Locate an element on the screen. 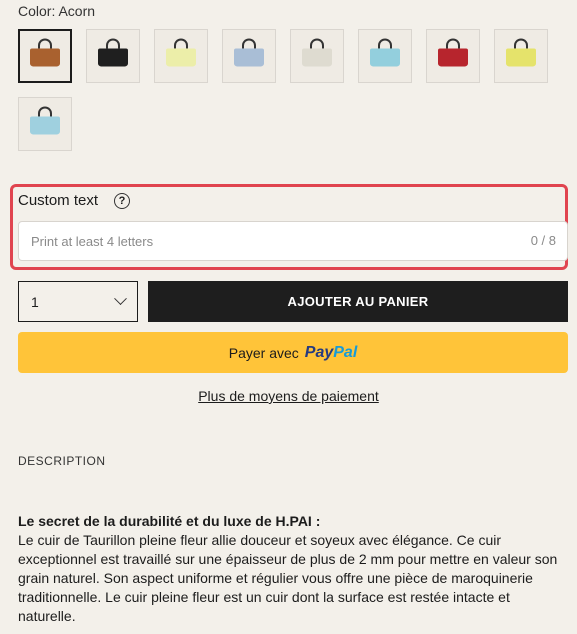  paypal-logo-pal: Pal is located at coordinates (345, 352).